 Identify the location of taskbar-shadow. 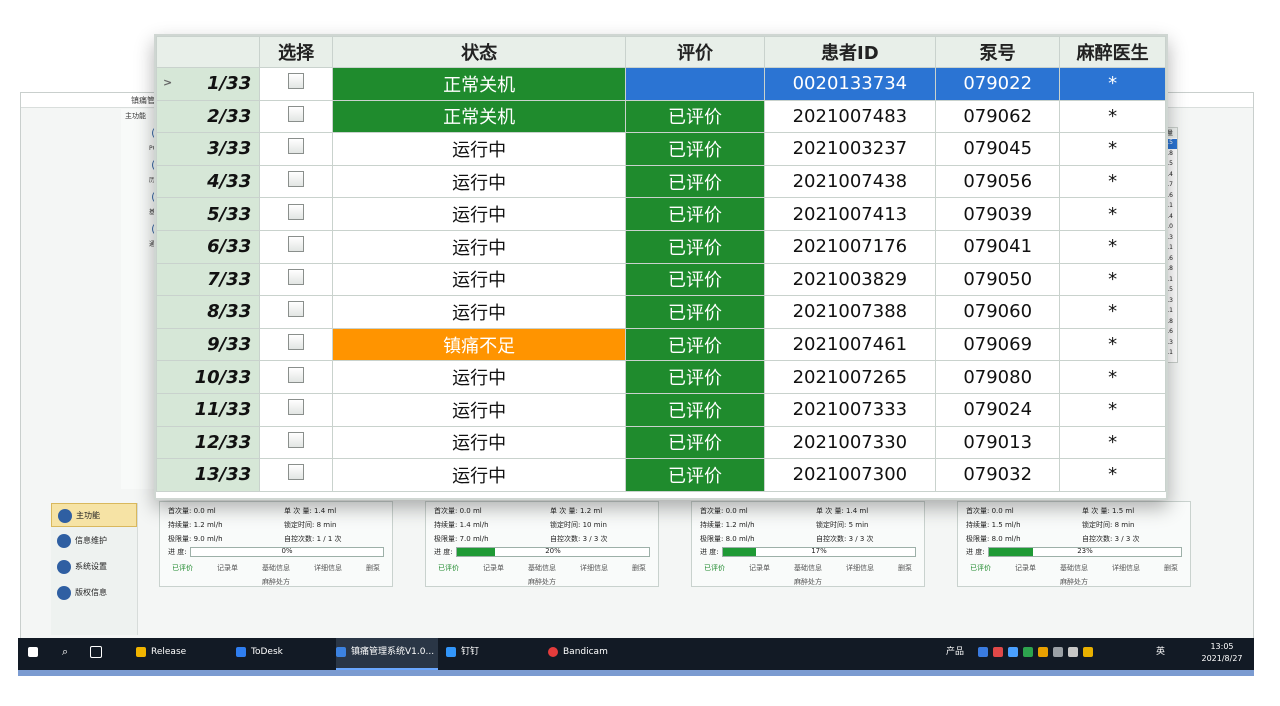
(636, 673).